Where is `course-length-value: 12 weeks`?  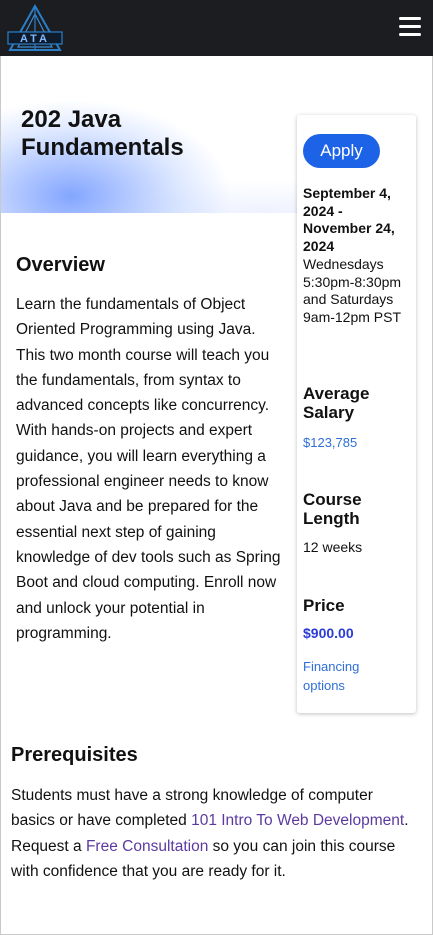 course-length-value: 12 weeks is located at coordinates (333, 547).